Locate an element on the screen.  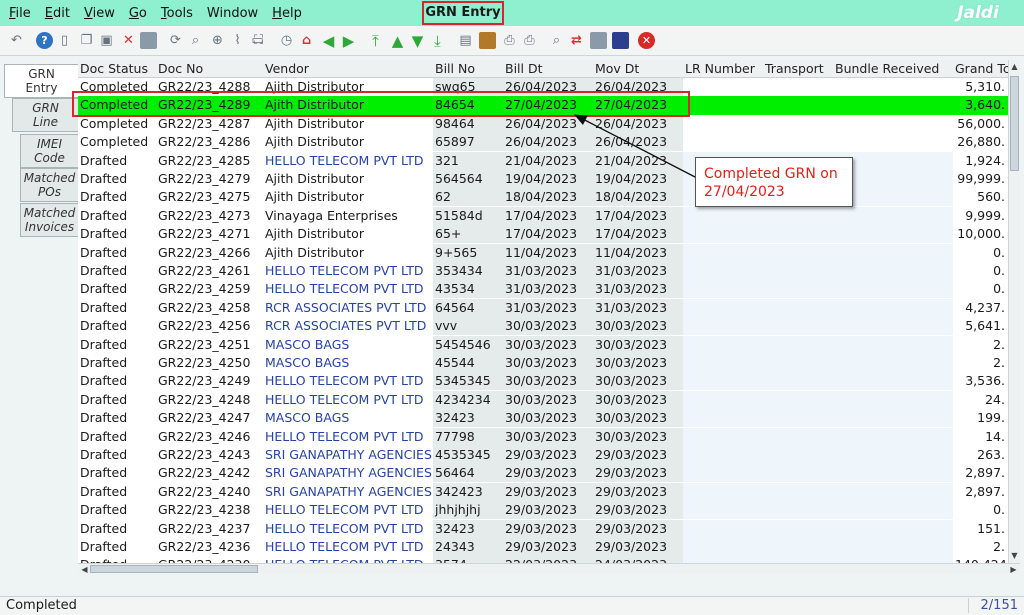
save-icon: ▣ is located at coordinates (106, 40).